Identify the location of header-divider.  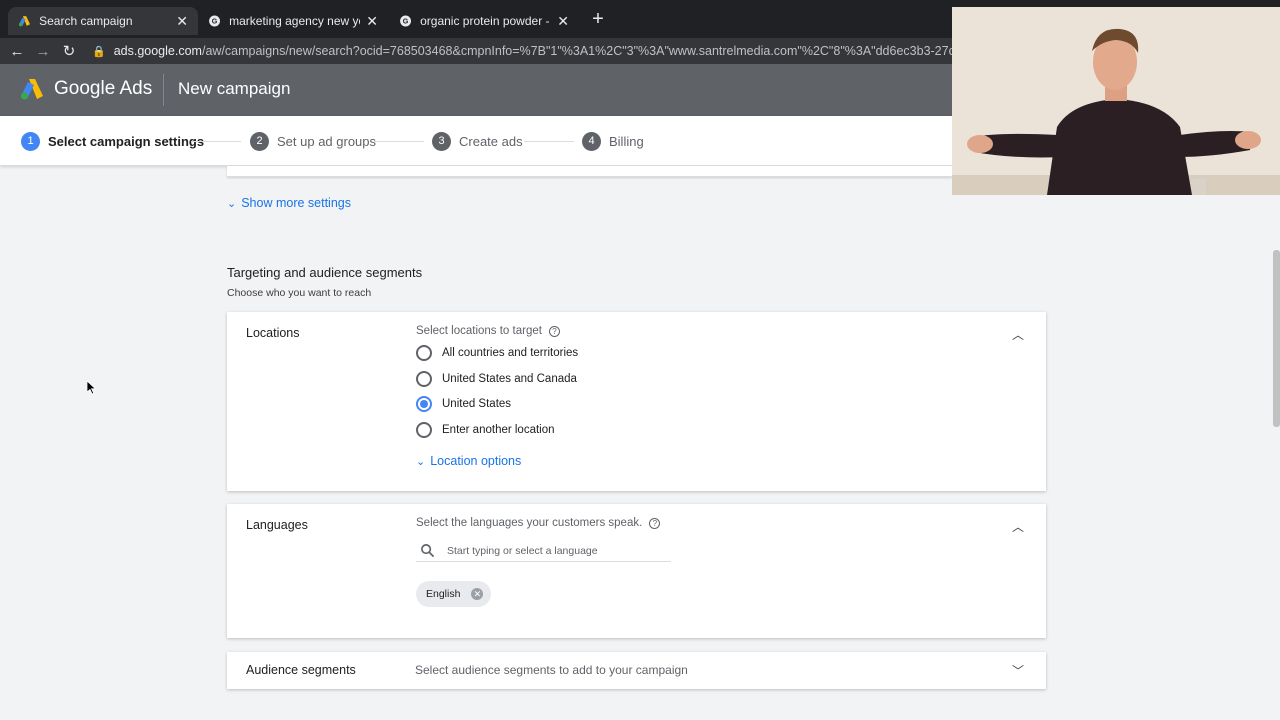
(163, 90).